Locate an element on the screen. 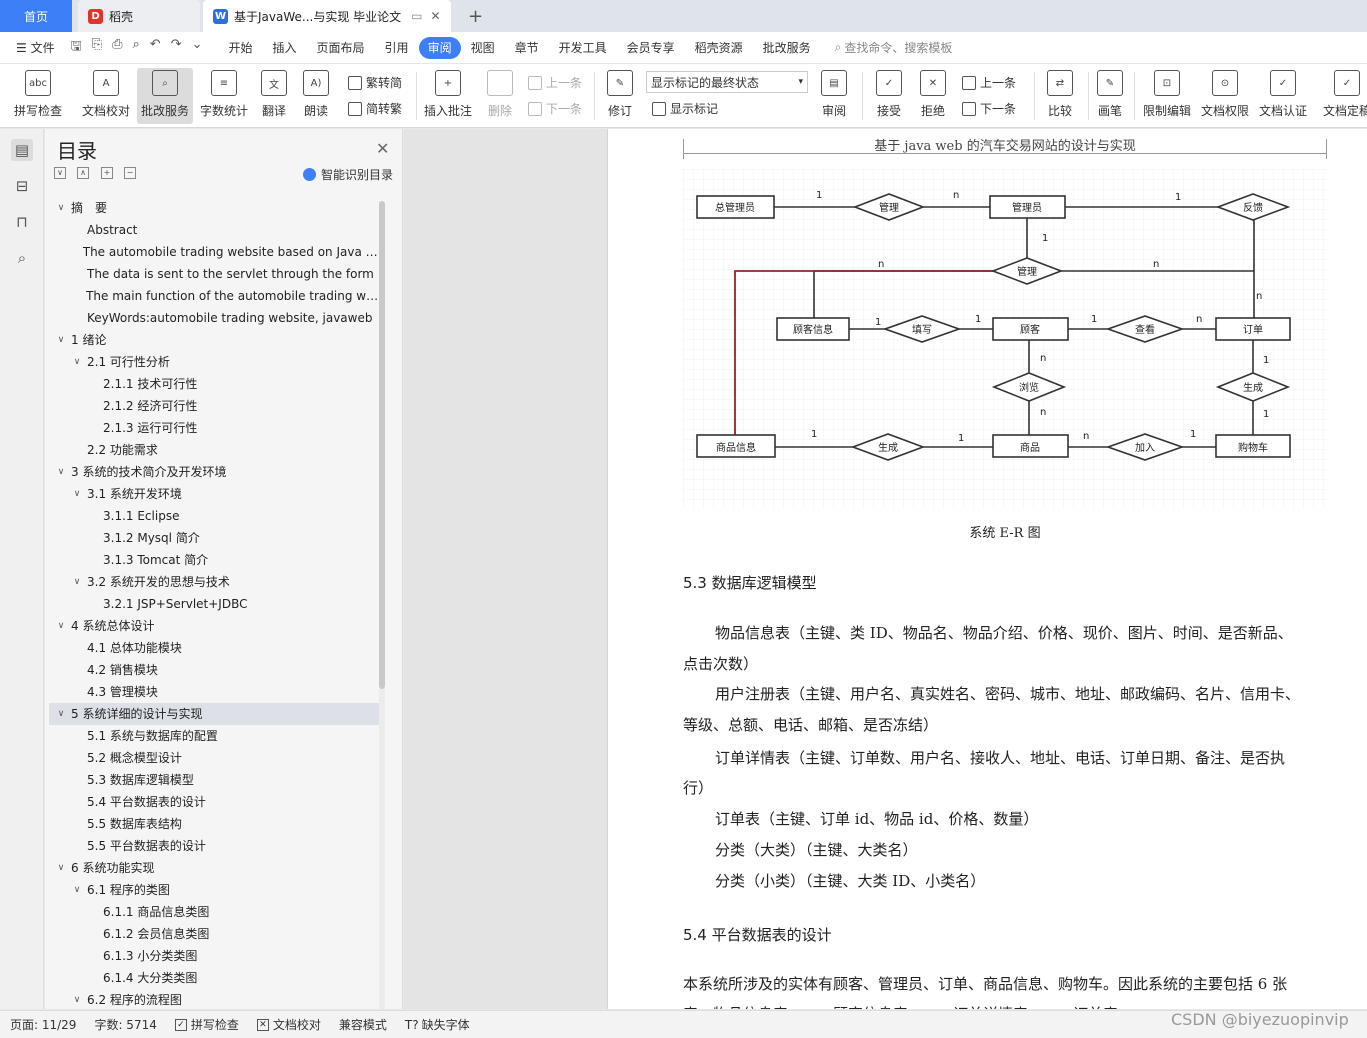 The height and width of the screenshot is (1038, 1367). remove-level-icon: − is located at coordinates (130, 173).